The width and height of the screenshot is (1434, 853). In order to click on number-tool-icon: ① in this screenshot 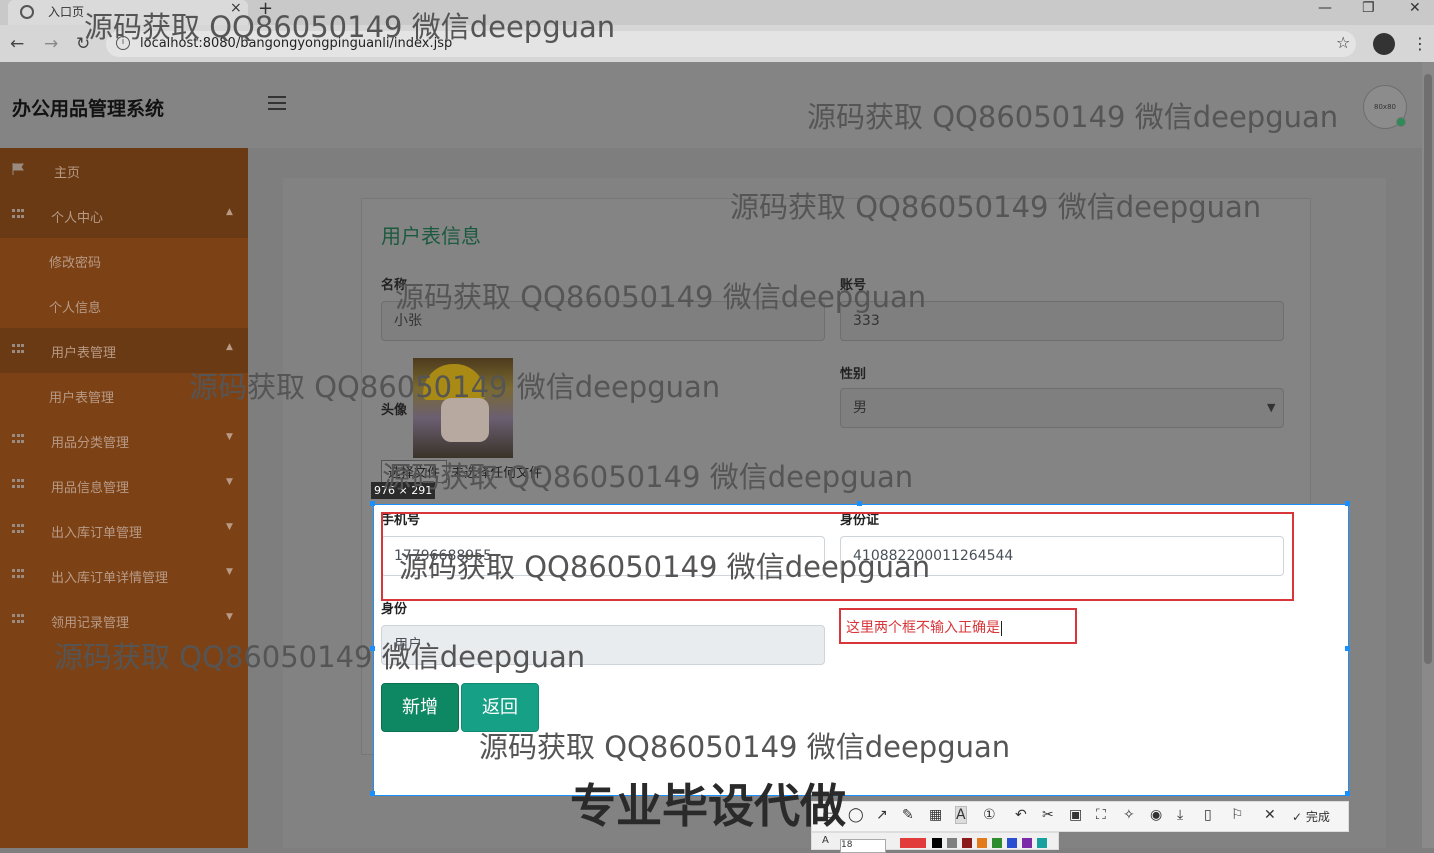, I will do `click(989, 815)`.